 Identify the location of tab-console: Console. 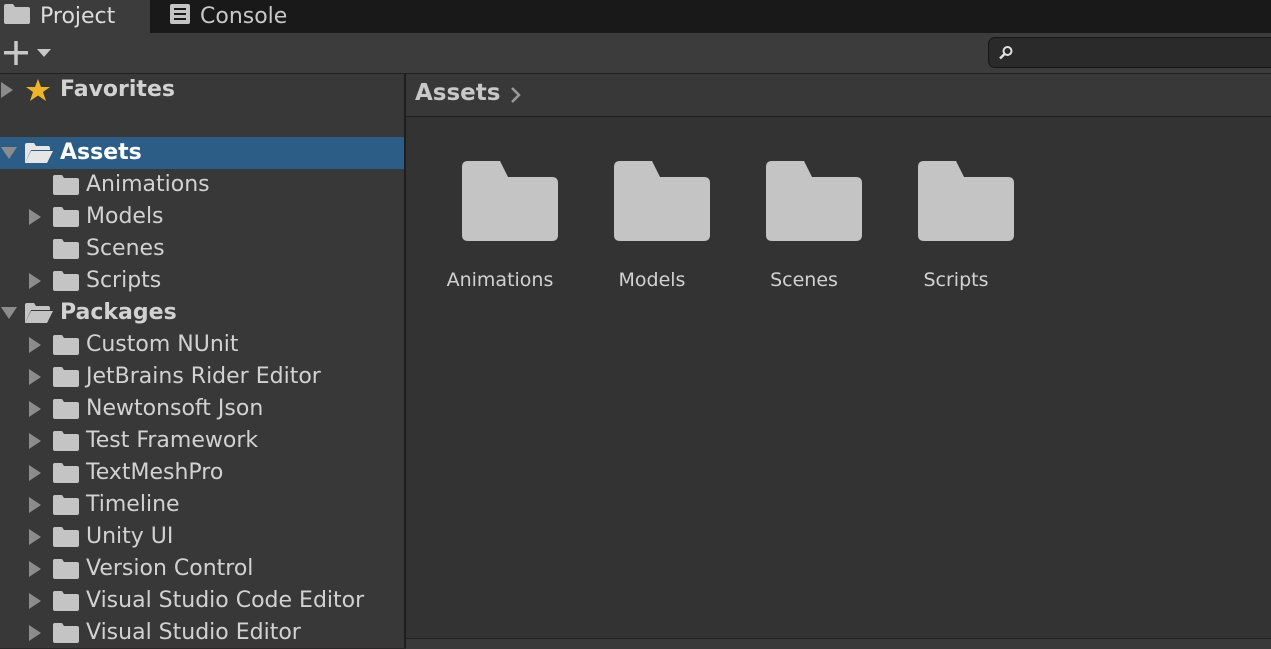
(250, 16).